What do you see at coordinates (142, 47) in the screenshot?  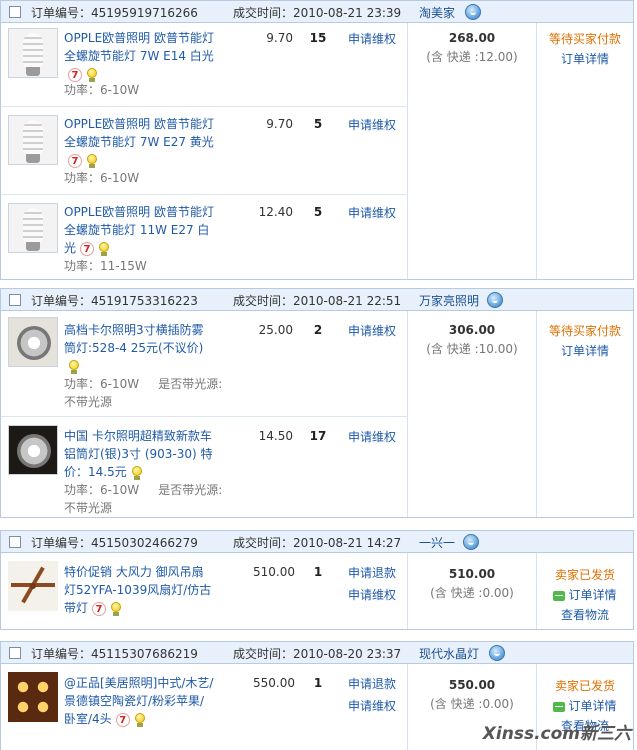 I see `product-title: OPPLE欧普照明 欧普节能灯 全螺旋节能灯 7W E14 白光` at bounding box center [142, 47].